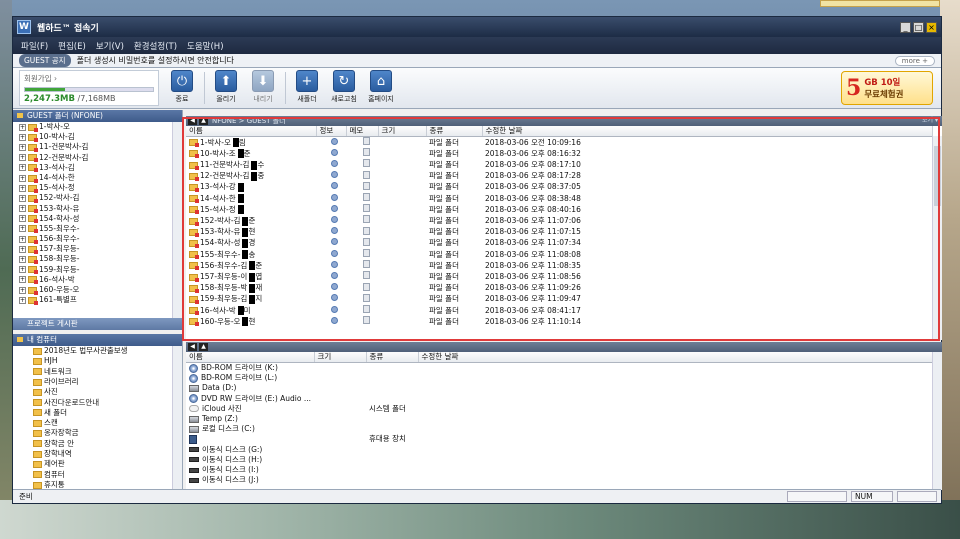 This screenshot has width=960, height=539. What do you see at coordinates (97, 433) in the screenshot?
I see `my-computer-item: 옹자장학금` at bounding box center [97, 433].